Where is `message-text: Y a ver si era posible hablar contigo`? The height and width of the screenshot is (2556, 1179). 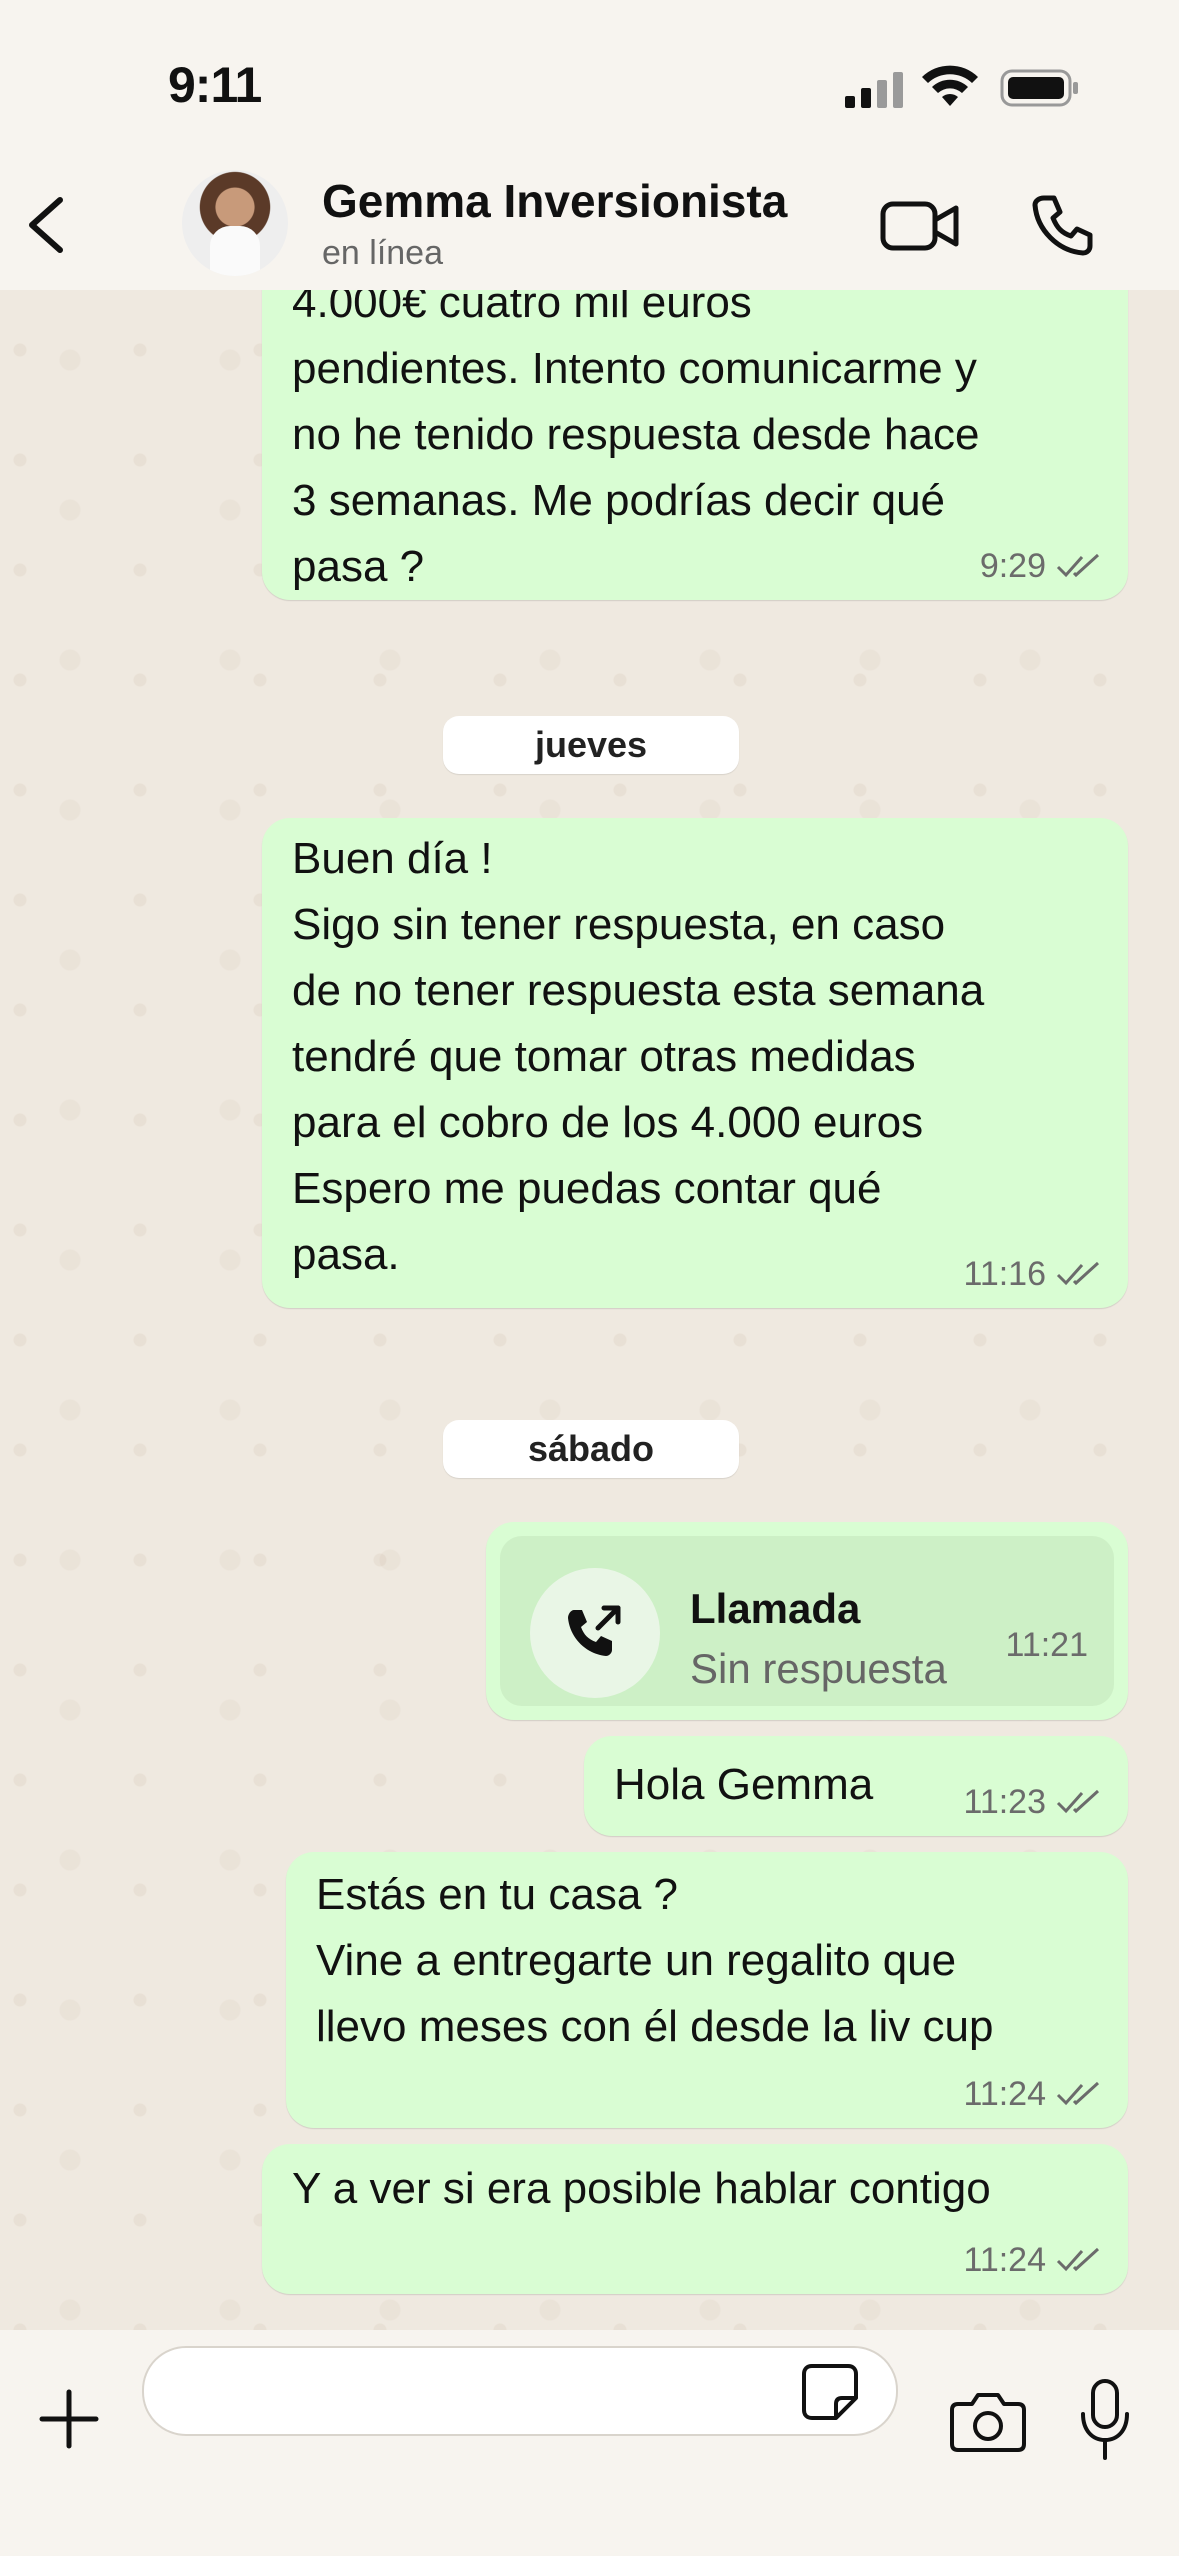 message-text: Y a ver si era posible hablar contigo is located at coordinates (641, 2188).